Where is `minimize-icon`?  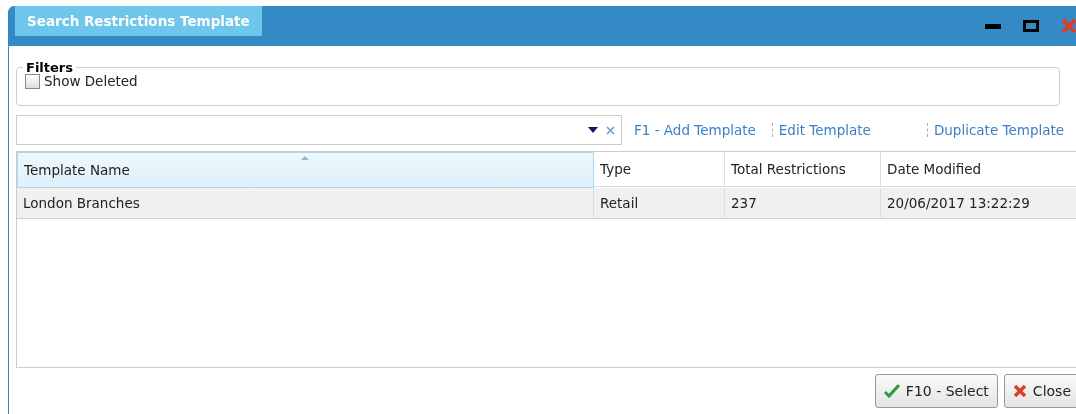
minimize-icon is located at coordinates (993, 26).